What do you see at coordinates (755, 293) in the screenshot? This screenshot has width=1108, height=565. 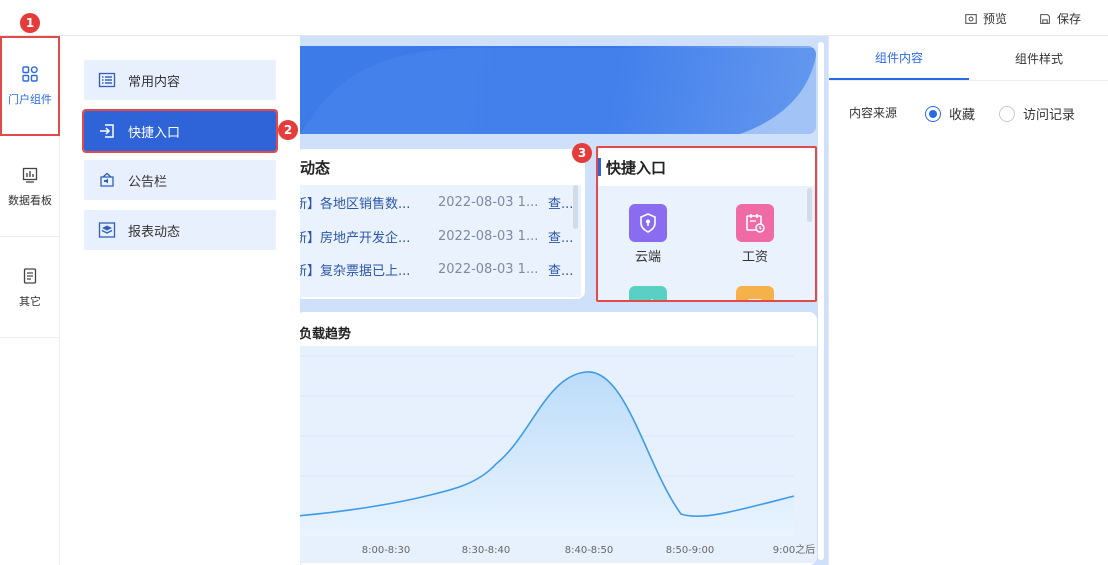 I see `quick-entry-folder` at bounding box center [755, 293].